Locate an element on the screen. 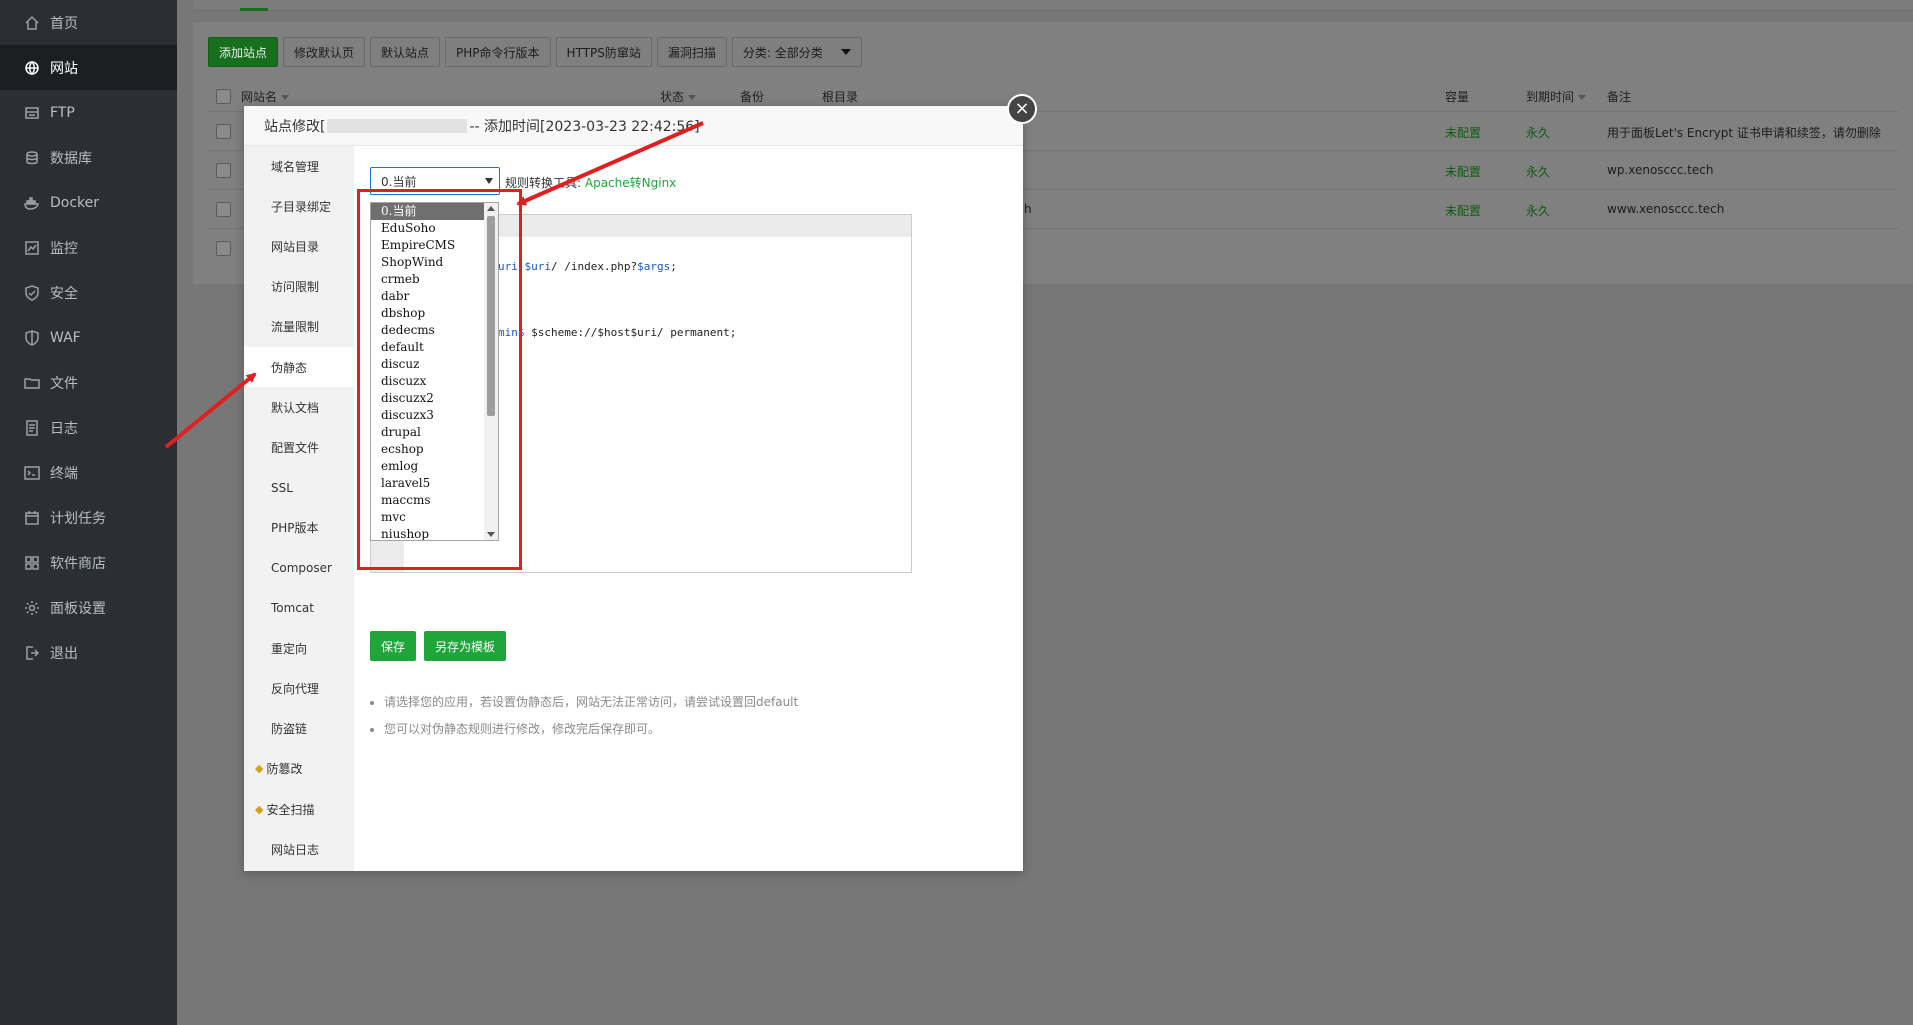 The width and height of the screenshot is (1913, 1025). sidebar-item-label: 计划任务 is located at coordinates (78, 518).